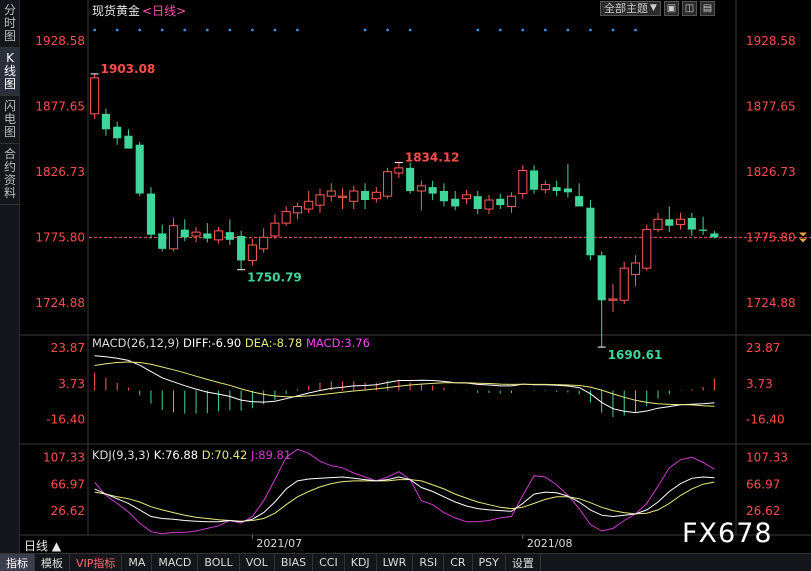 Image resolution: width=811 pixels, height=571 pixels. Describe the element at coordinates (60, 107) in the screenshot. I see `price-tick-left: 1877.65` at that location.